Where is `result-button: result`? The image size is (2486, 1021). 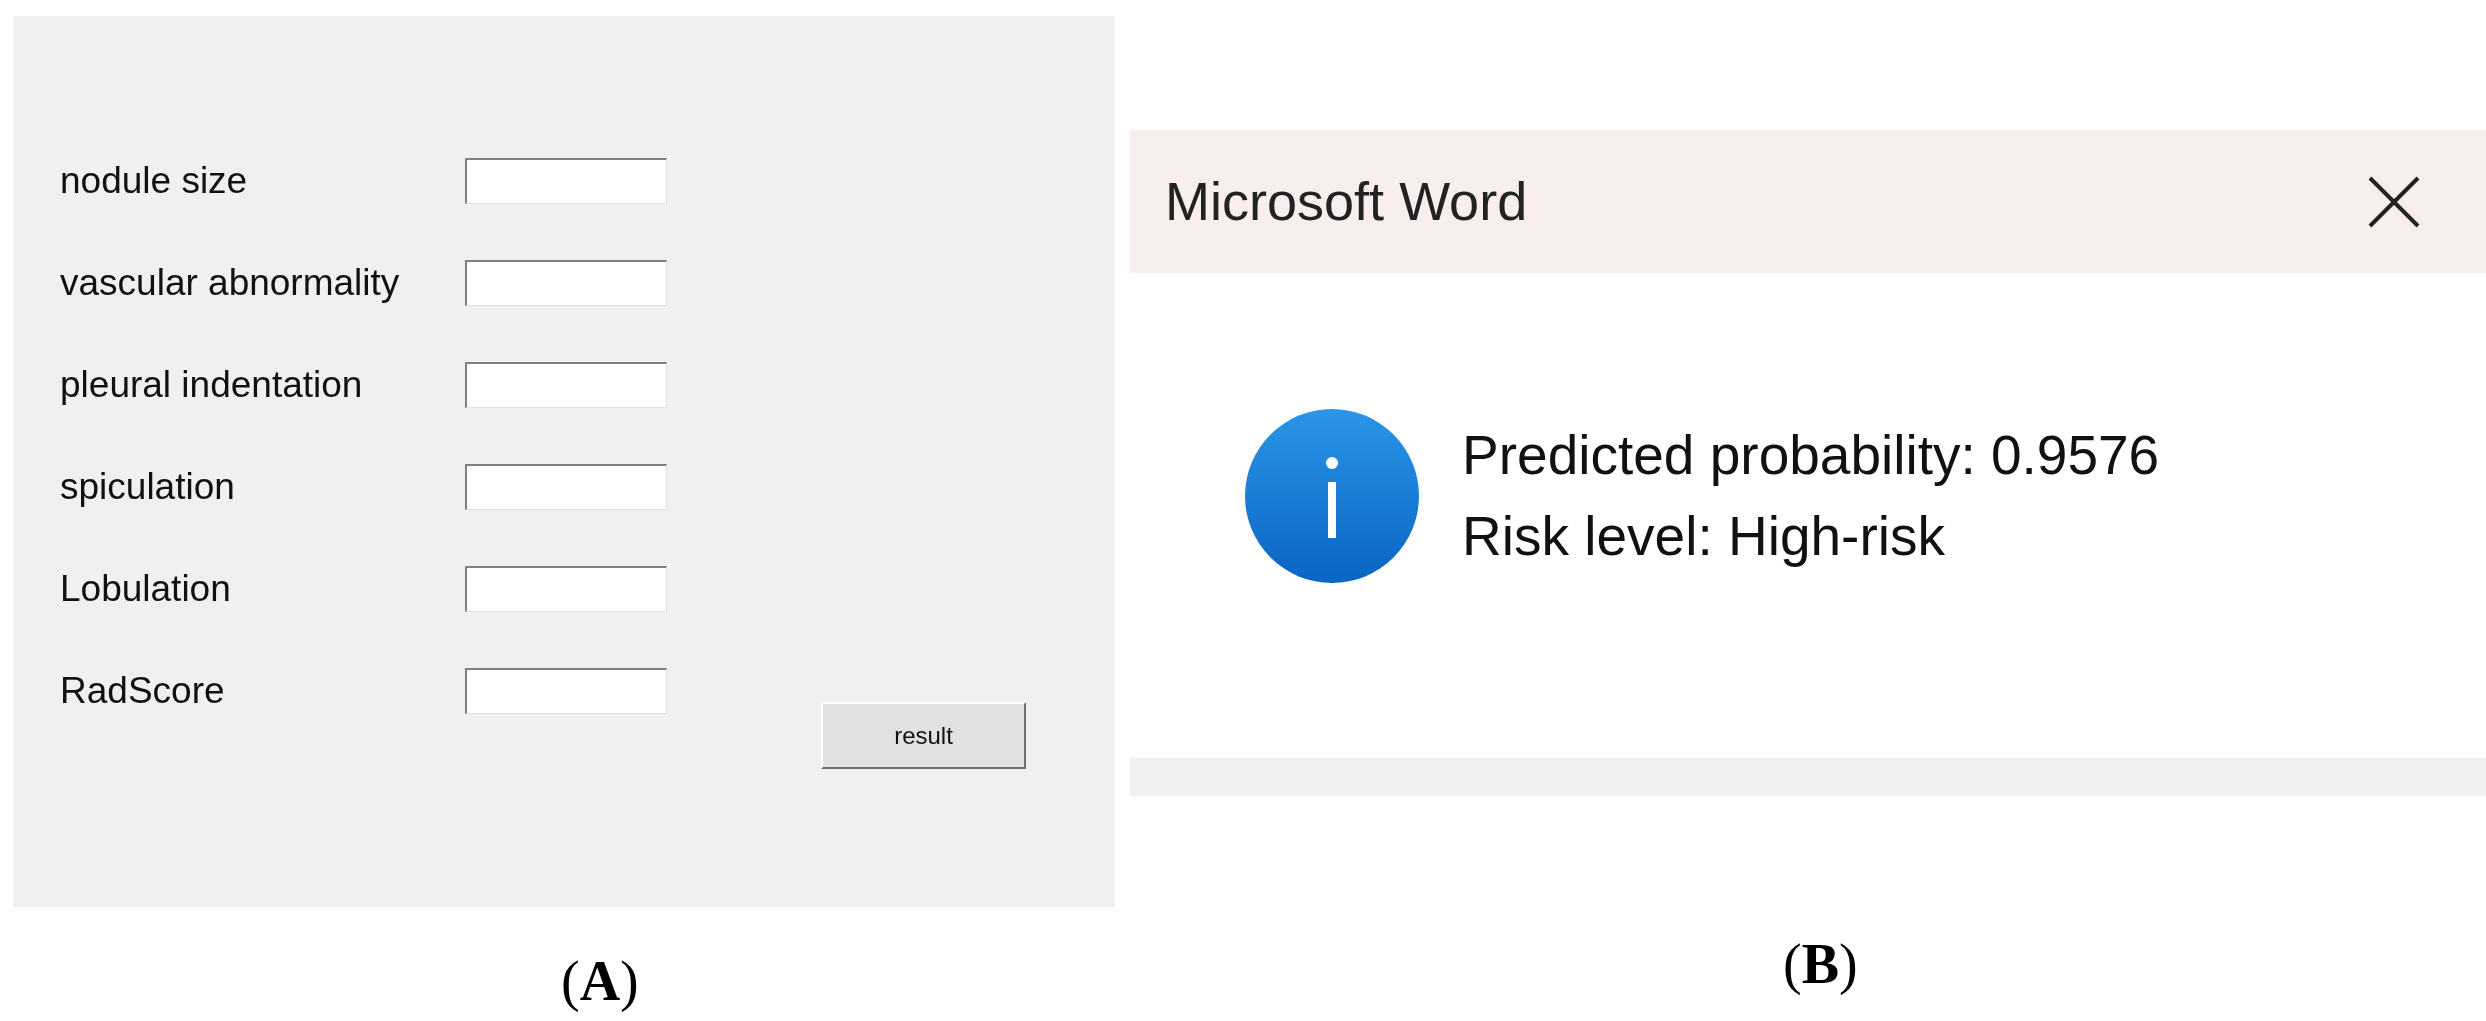
result-button: result is located at coordinates (923, 735).